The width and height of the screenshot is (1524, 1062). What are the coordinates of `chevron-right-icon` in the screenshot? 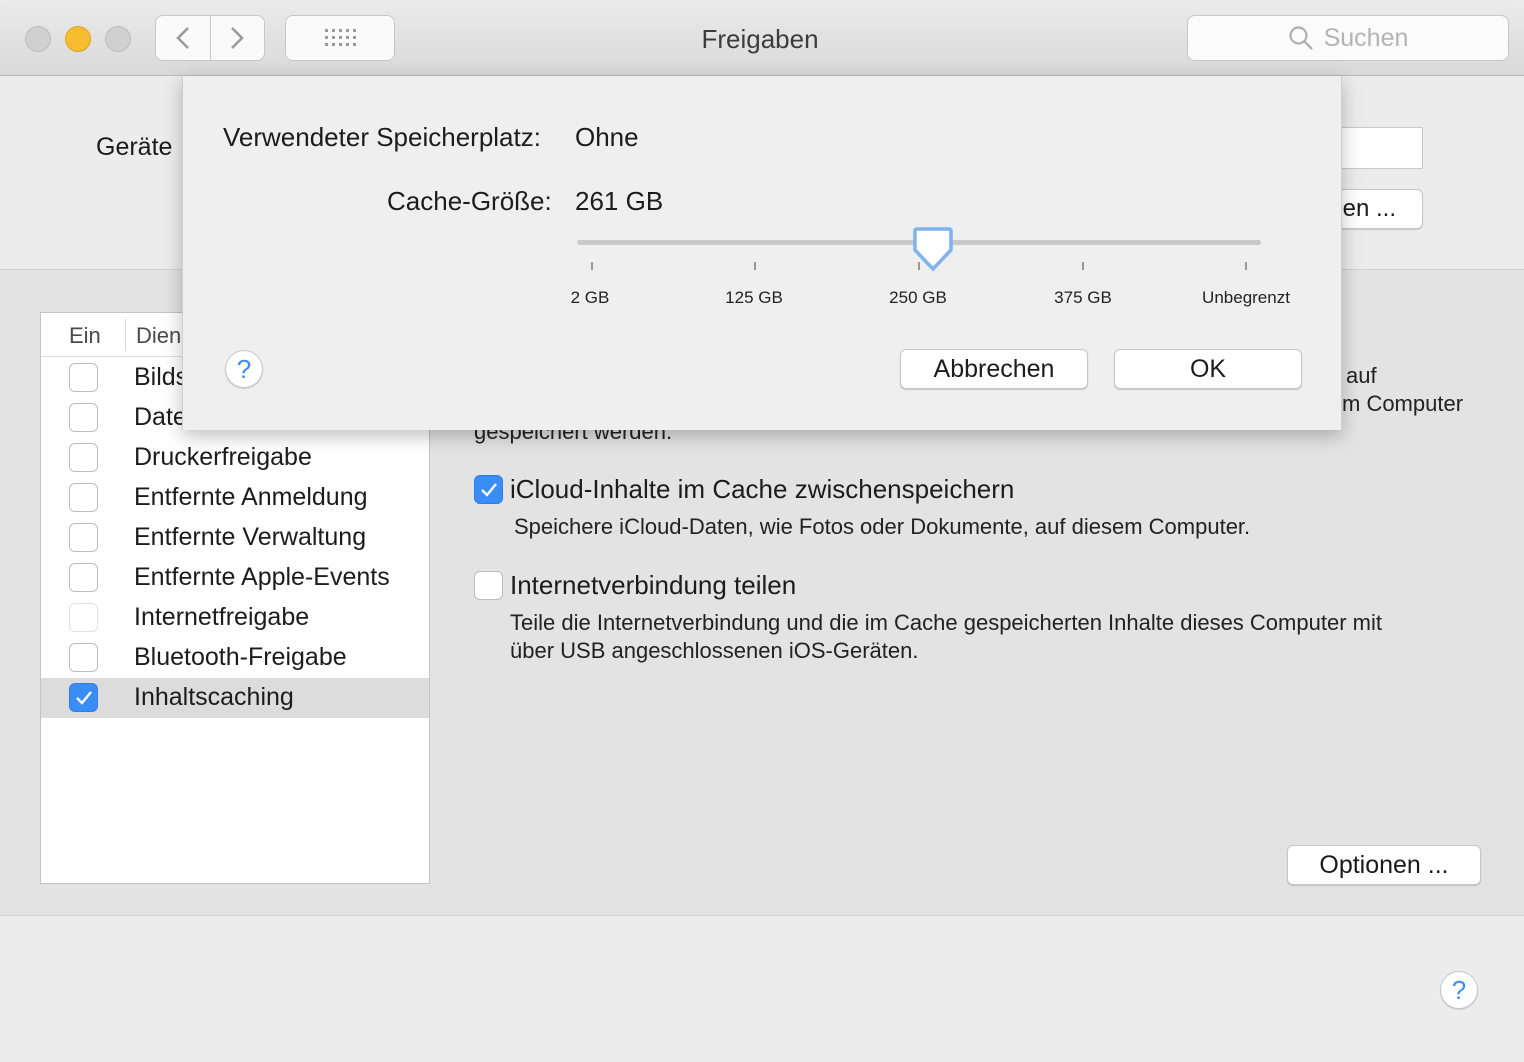 It's located at (238, 38).